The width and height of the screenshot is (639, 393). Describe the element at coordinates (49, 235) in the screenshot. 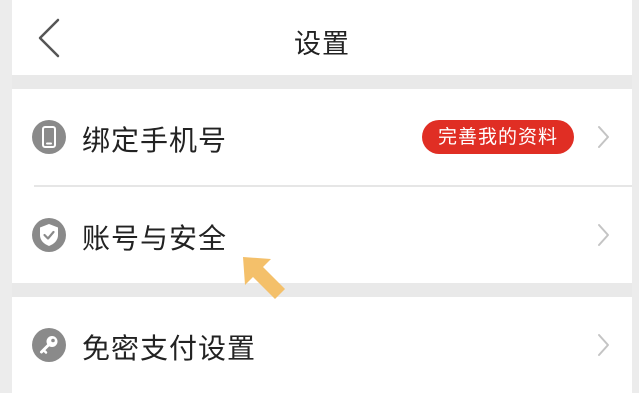

I see `shield-check-icon` at that location.